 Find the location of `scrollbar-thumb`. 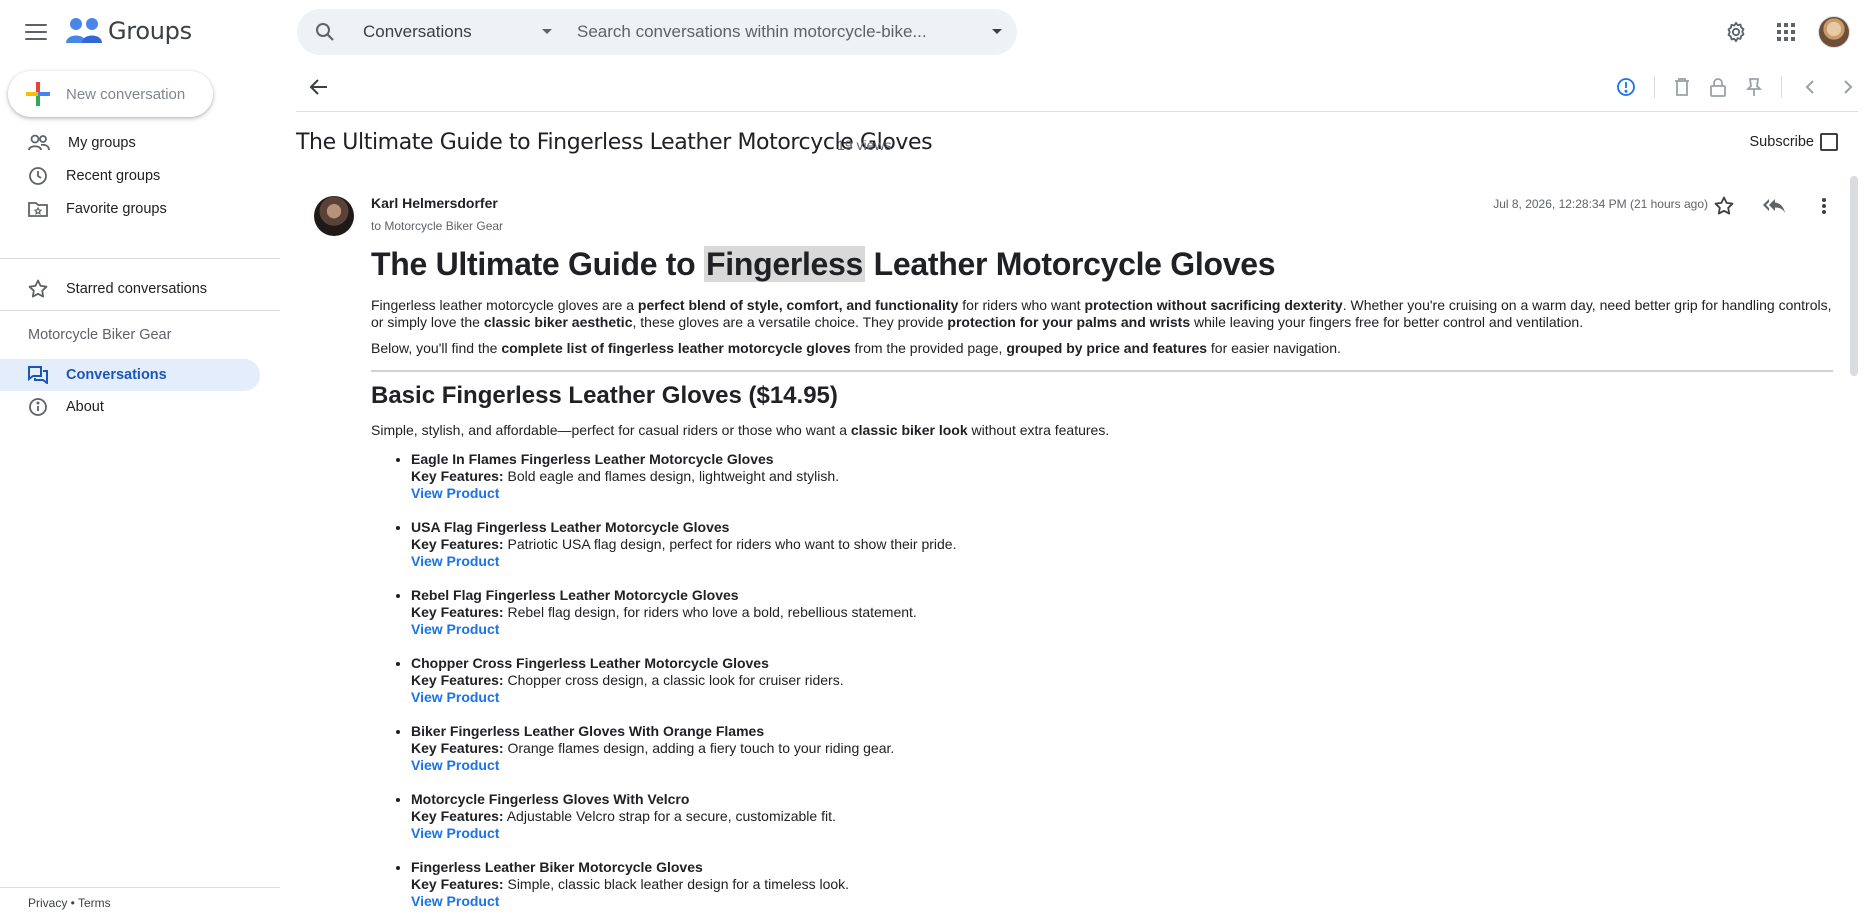

scrollbar-thumb is located at coordinates (1854, 276).